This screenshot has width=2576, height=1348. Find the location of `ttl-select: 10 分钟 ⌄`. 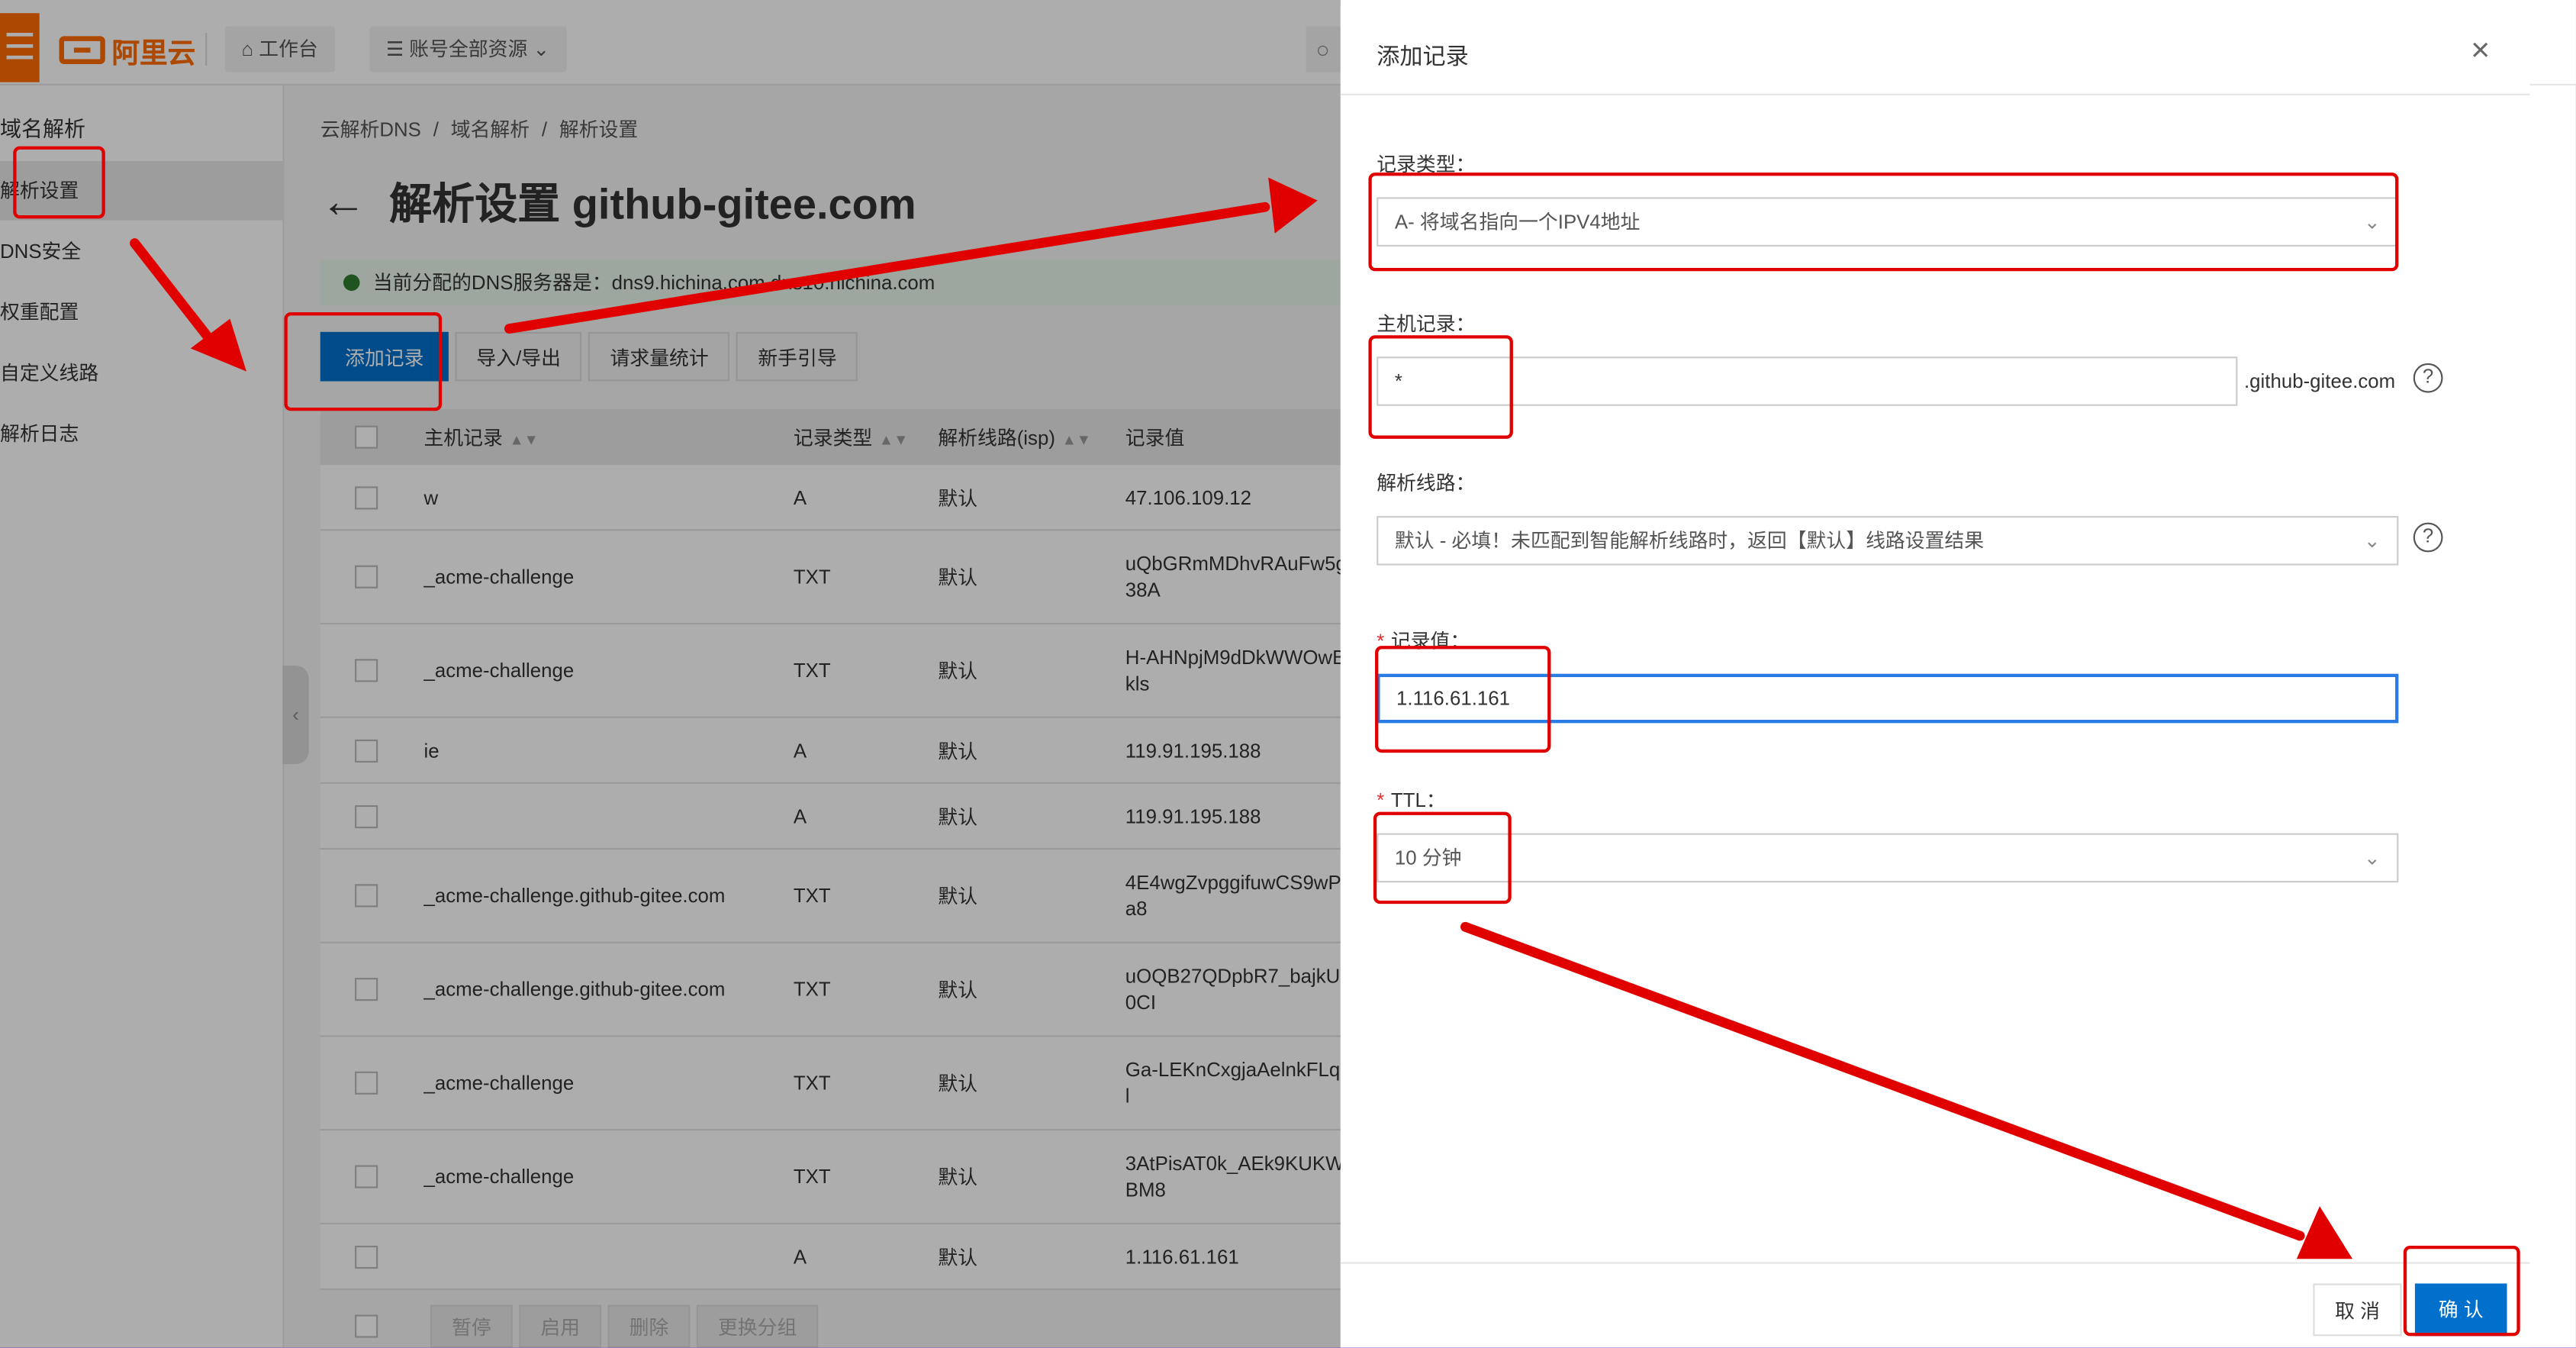

ttl-select: 10 分钟 ⌄ is located at coordinates (1888, 858).